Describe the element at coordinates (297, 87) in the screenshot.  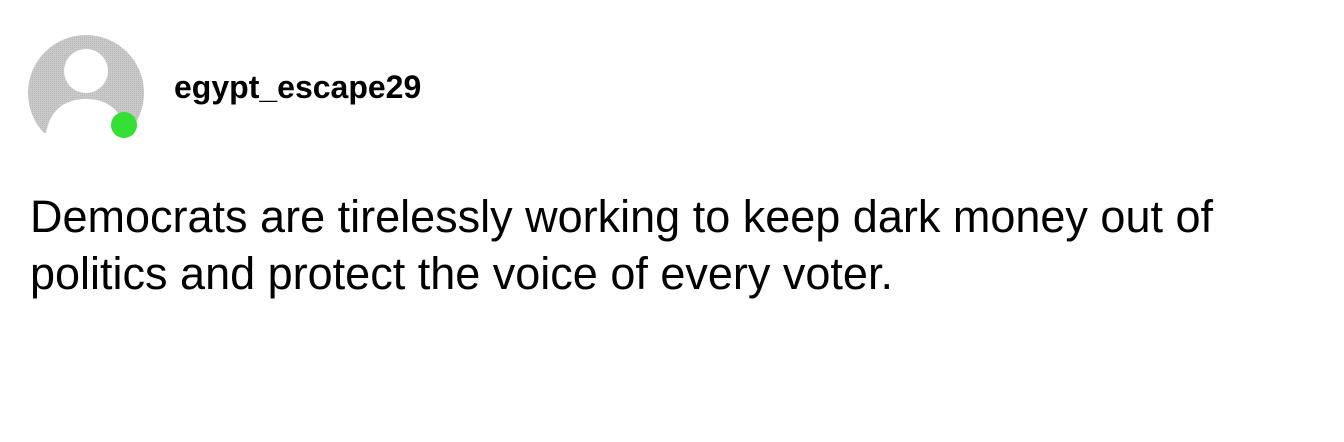
I see `username: egypt_escape29` at that location.